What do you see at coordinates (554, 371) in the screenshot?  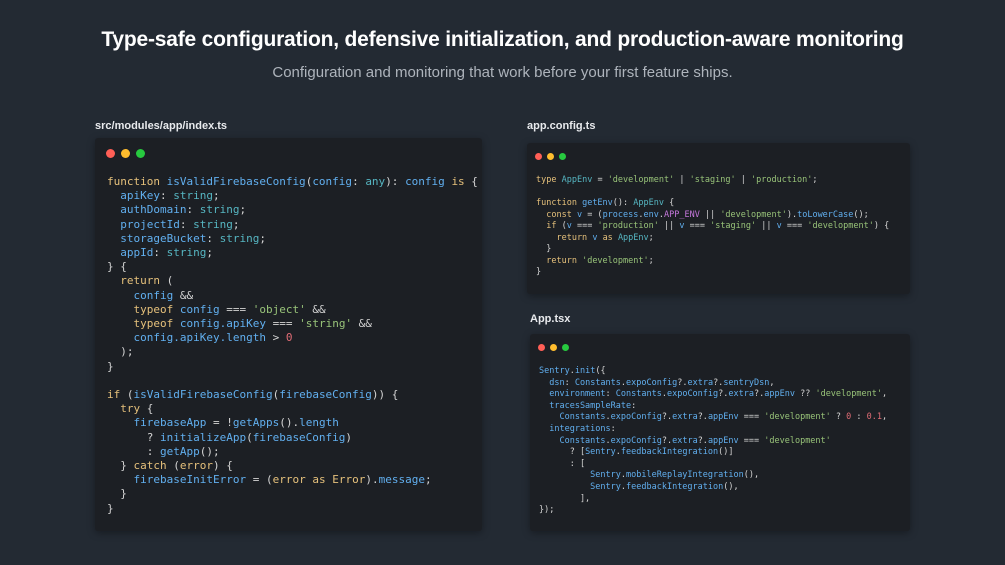 I see `code-token: Sentry` at bounding box center [554, 371].